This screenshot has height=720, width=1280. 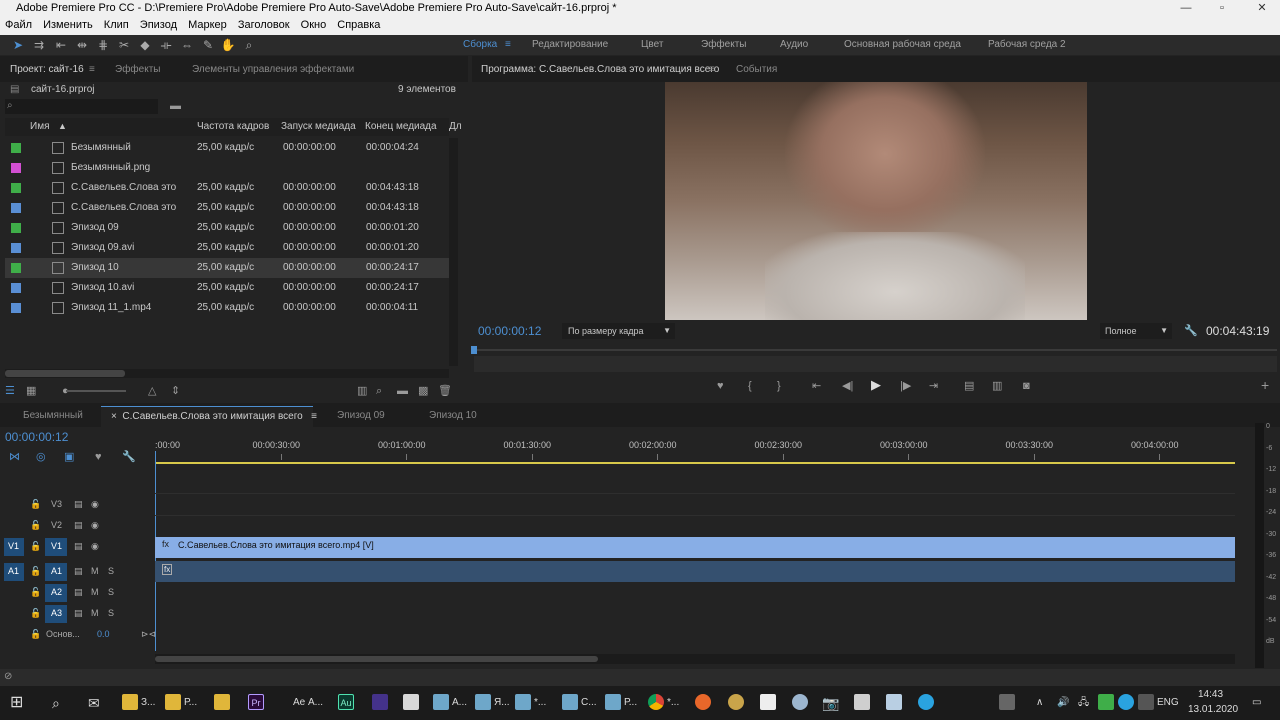 I want to click on taskbar-premiere: Pr, so click(x=257, y=703).